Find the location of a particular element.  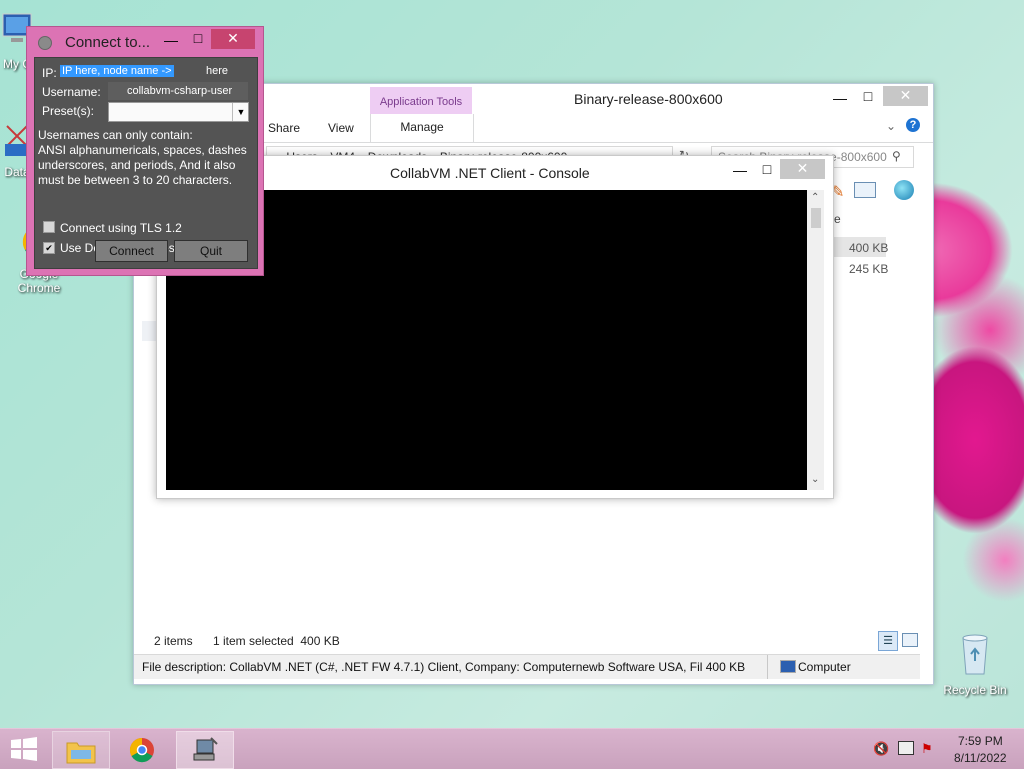

desktop-icon-recycle-bin: Recycle Bin is located at coordinates (975, 663).